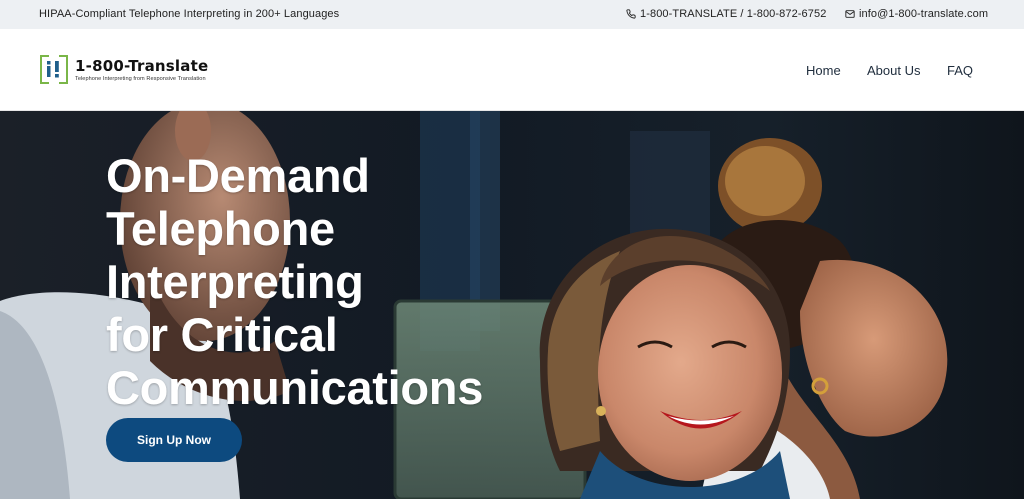 The height and width of the screenshot is (499, 1024). I want to click on nav-faq: FAQ, so click(960, 70).